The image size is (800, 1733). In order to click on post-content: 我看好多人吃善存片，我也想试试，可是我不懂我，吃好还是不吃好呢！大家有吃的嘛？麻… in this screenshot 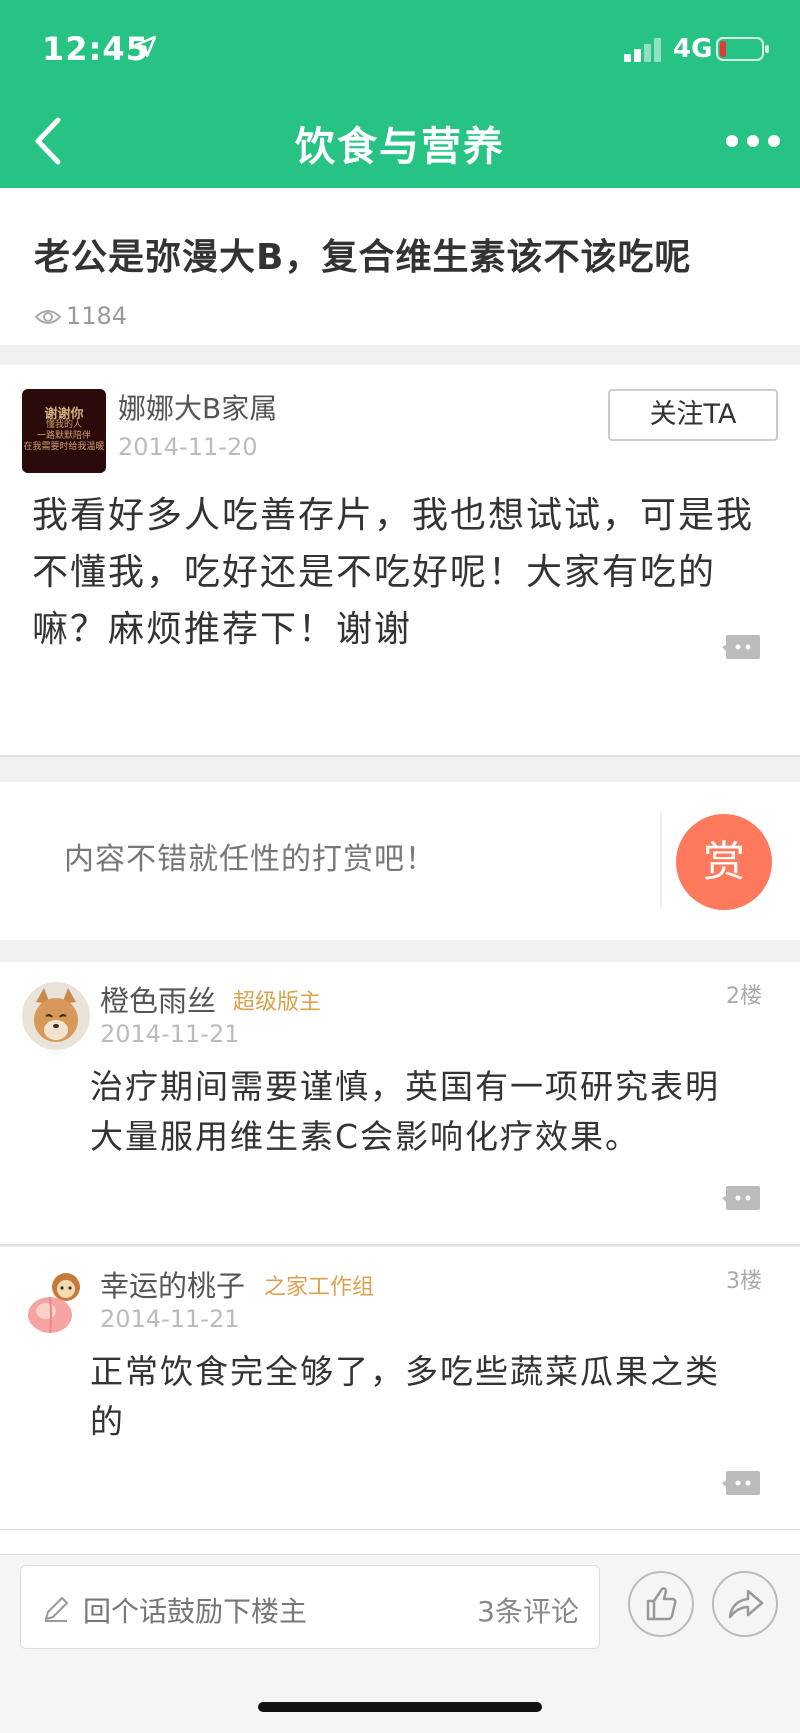, I will do `click(393, 572)`.